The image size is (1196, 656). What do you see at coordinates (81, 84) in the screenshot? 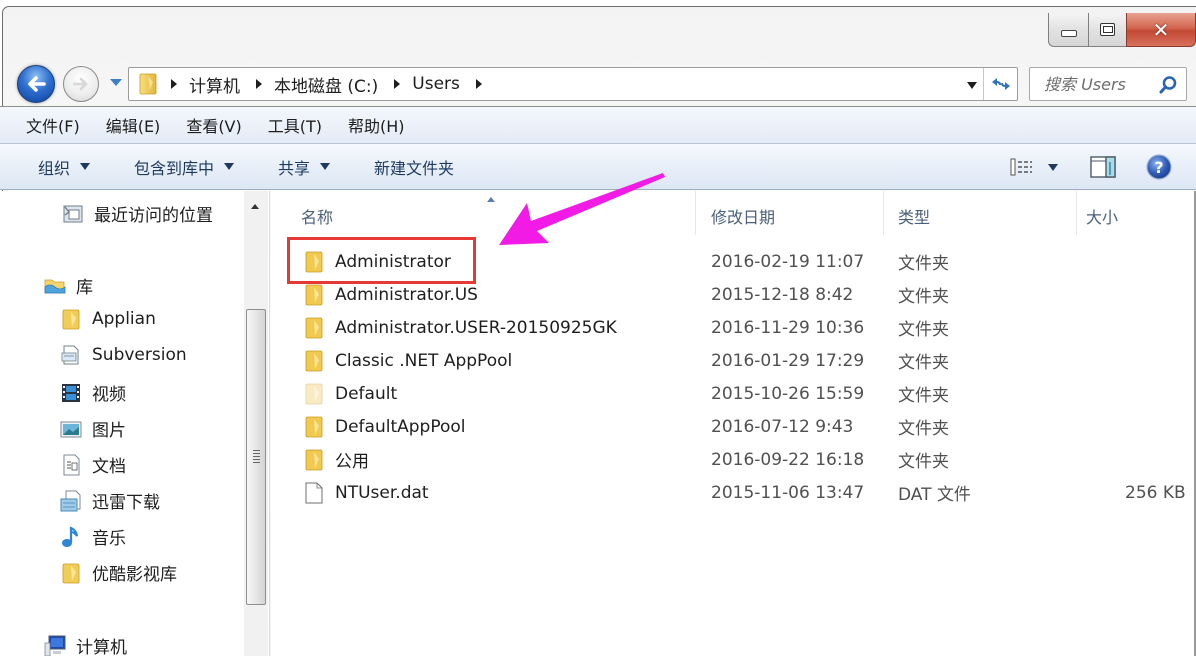
I see `forward-button` at bounding box center [81, 84].